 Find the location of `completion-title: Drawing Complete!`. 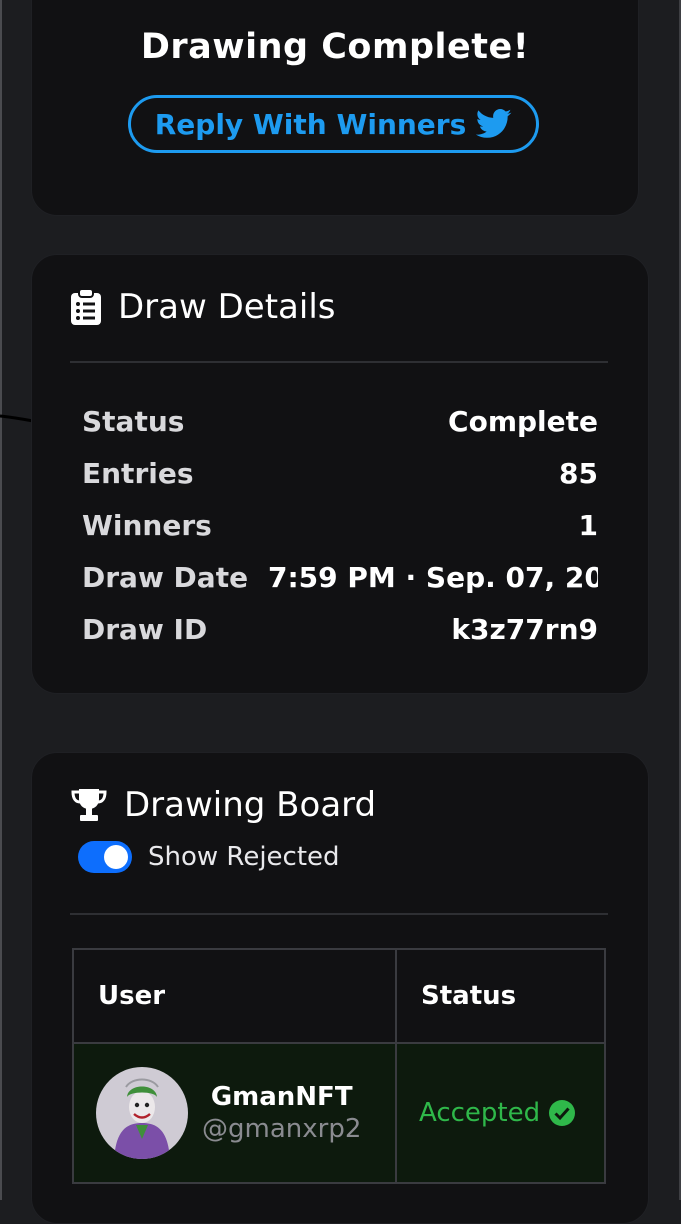

completion-title: Drawing Complete! is located at coordinates (335, 47).